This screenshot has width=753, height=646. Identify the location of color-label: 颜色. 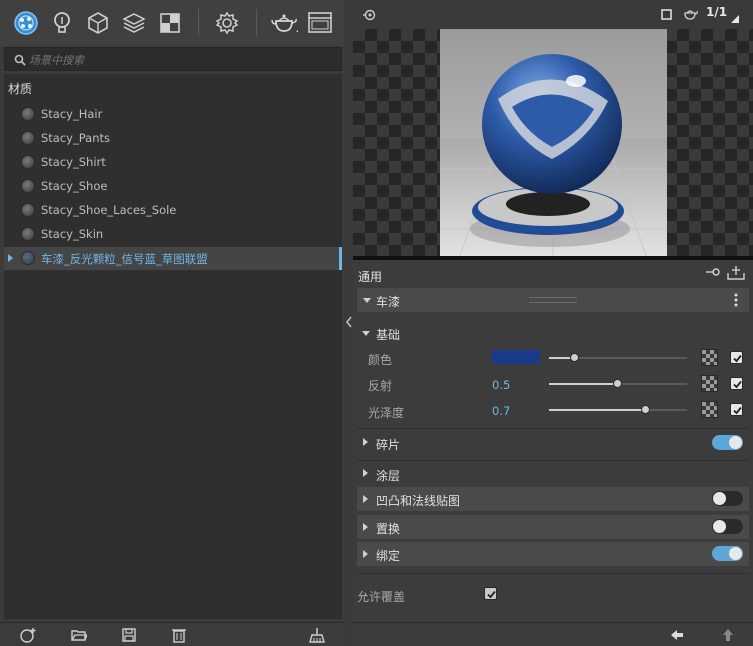
(380, 360).